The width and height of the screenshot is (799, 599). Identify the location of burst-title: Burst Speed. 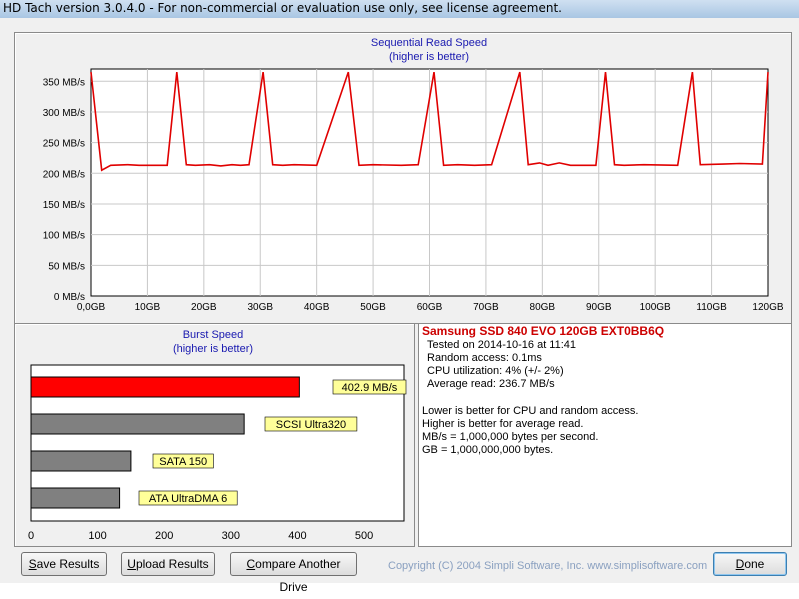
(213, 335).